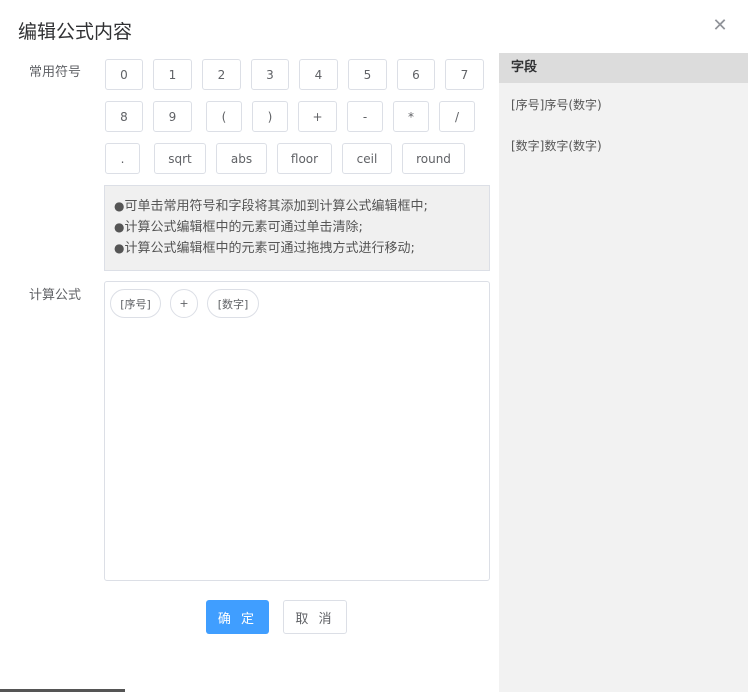  I want to click on symbol-button-5: 5, so click(367, 74).